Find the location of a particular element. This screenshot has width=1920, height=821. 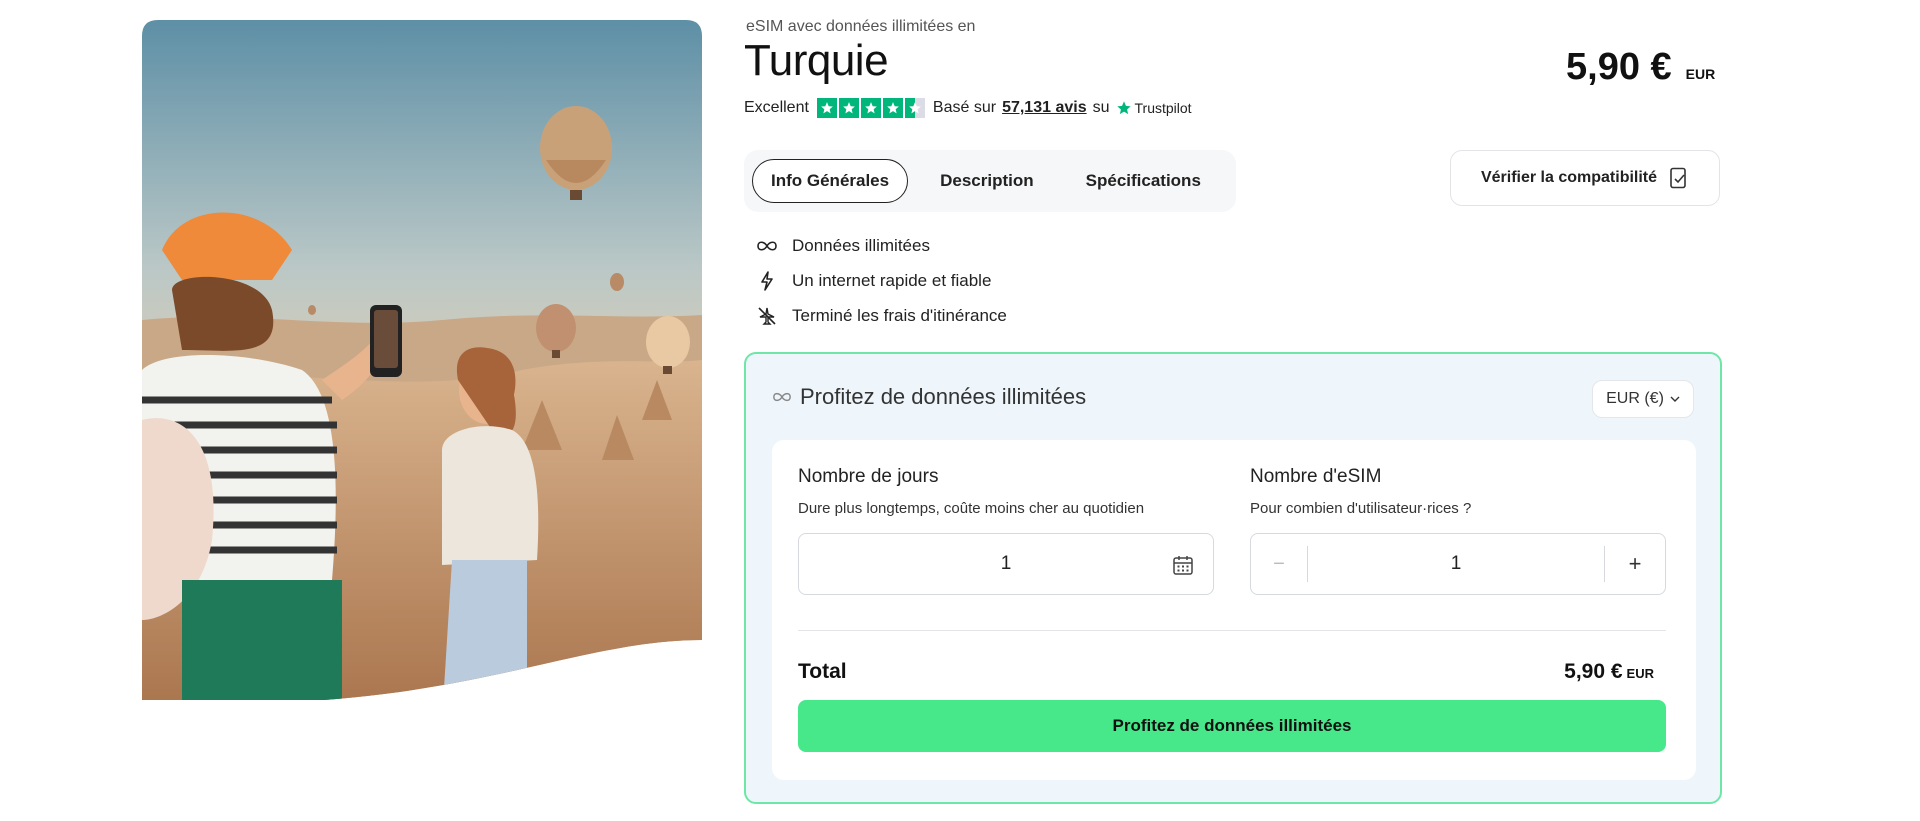

trustpilot-star-icon is located at coordinates (1123, 108).